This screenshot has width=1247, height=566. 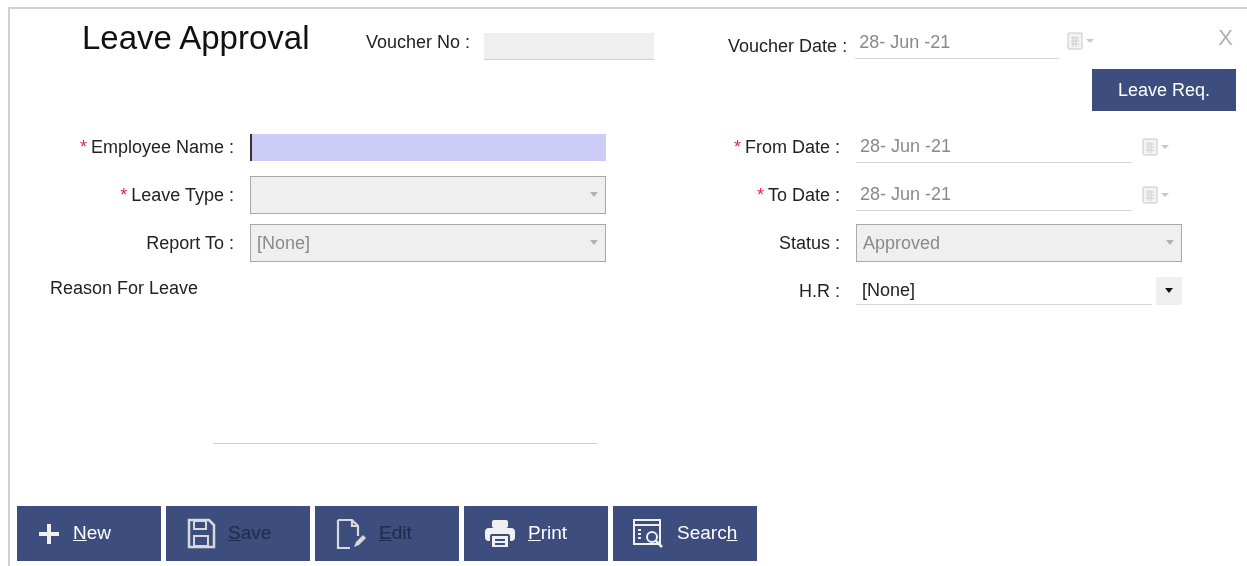 I want to click on toolbar-button: New, so click(x=89, y=533).